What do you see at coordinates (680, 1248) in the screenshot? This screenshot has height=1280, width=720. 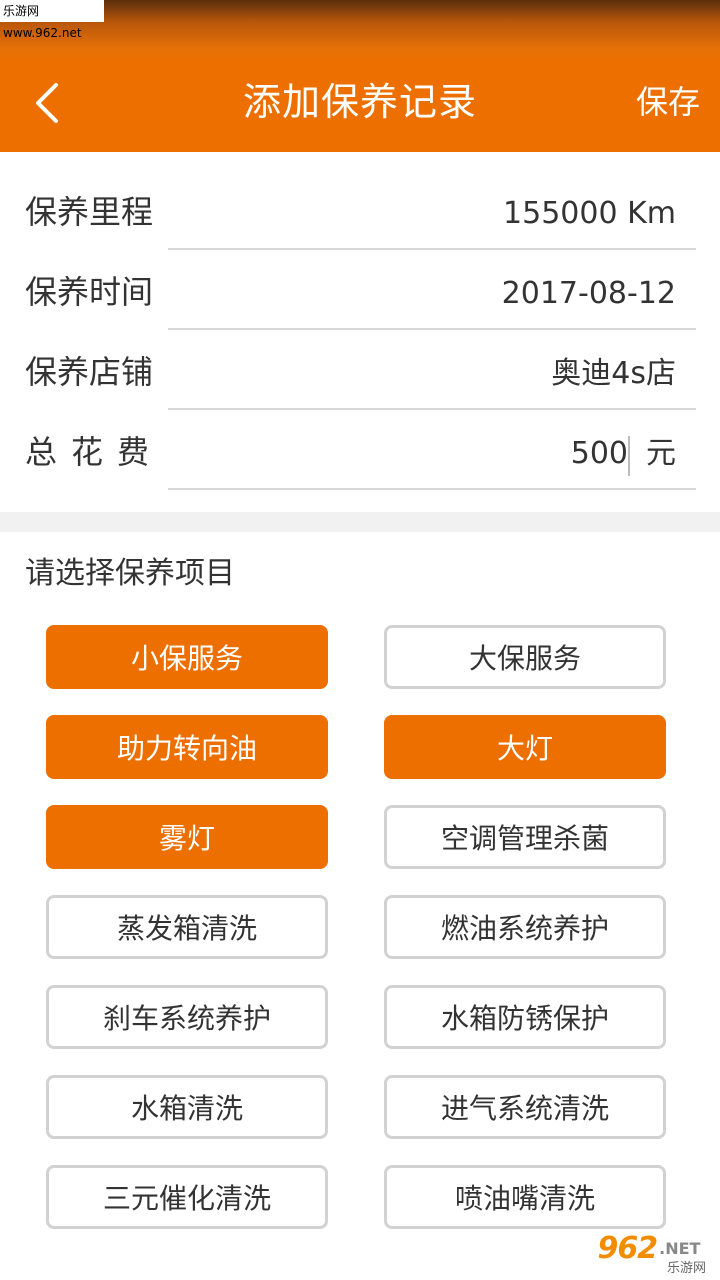 I see `watermark-suffix: .NET` at bounding box center [680, 1248].